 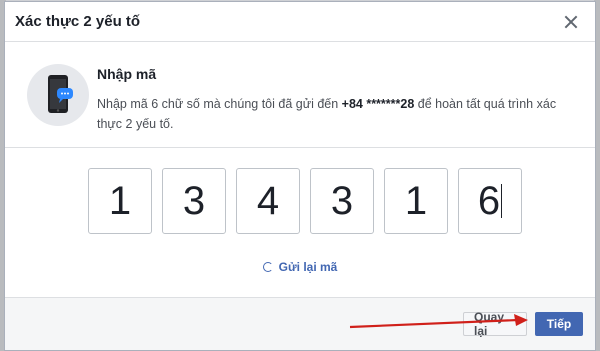 What do you see at coordinates (127, 74) in the screenshot?
I see `intro-heading: Nhập mã` at bounding box center [127, 74].